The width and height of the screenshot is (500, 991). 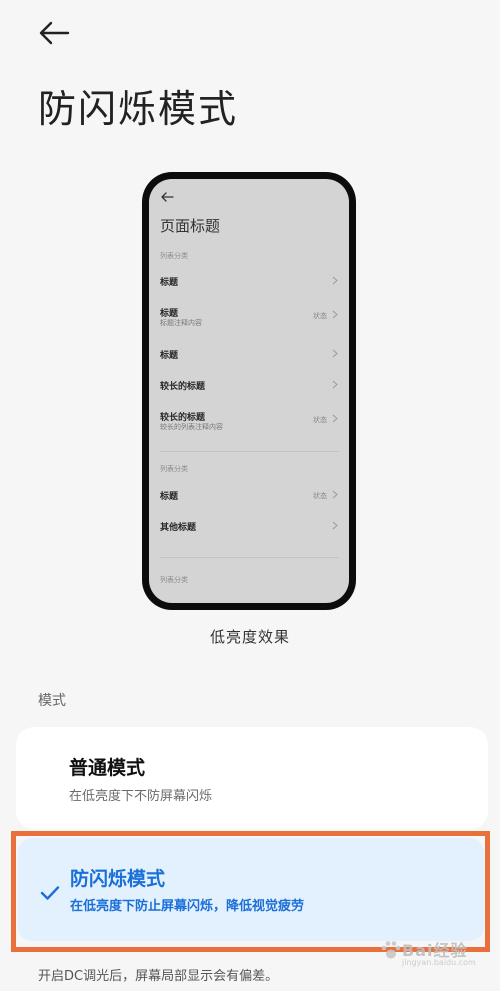 What do you see at coordinates (107, 768) in the screenshot?
I see `normal-mode-title: 普通模式` at bounding box center [107, 768].